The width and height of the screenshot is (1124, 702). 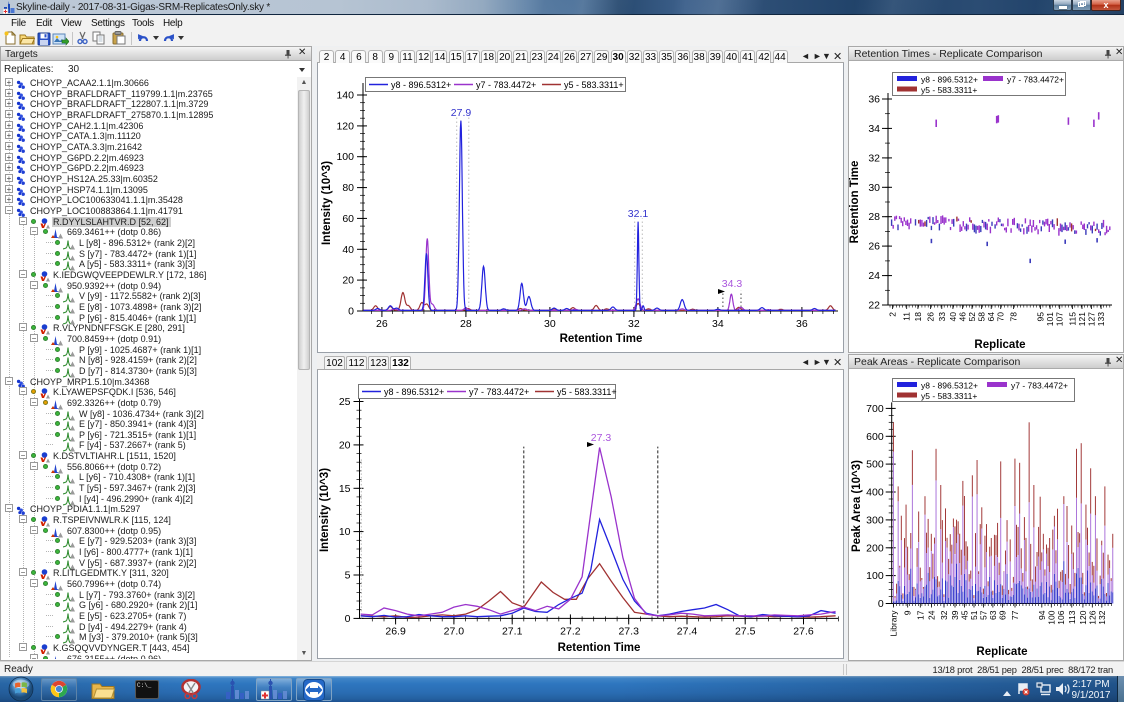 I want to click on svg-text: 33, so click(x=942, y=317).